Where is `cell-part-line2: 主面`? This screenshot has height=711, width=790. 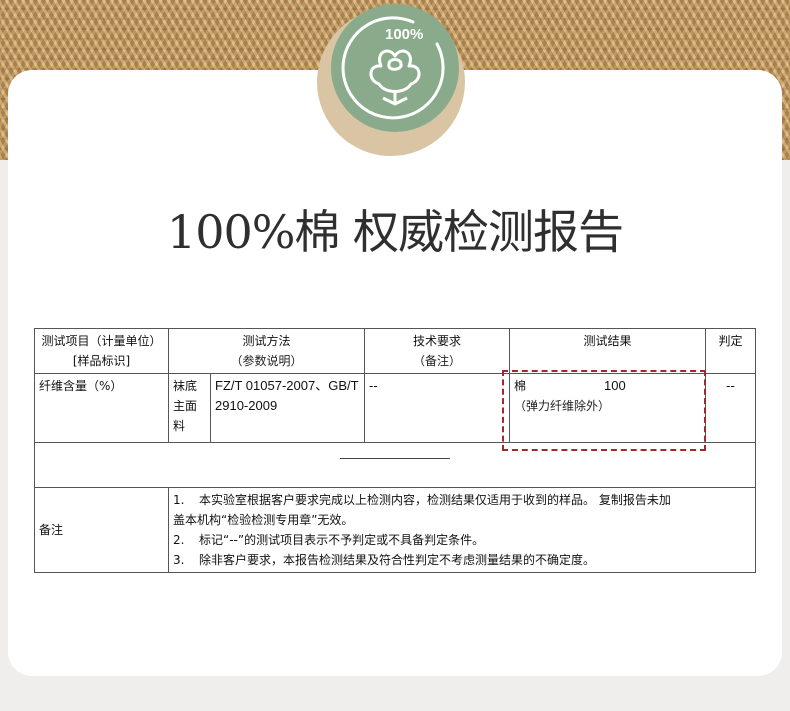 cell-part-line2: 主面 is located at coordinates (185, 406).